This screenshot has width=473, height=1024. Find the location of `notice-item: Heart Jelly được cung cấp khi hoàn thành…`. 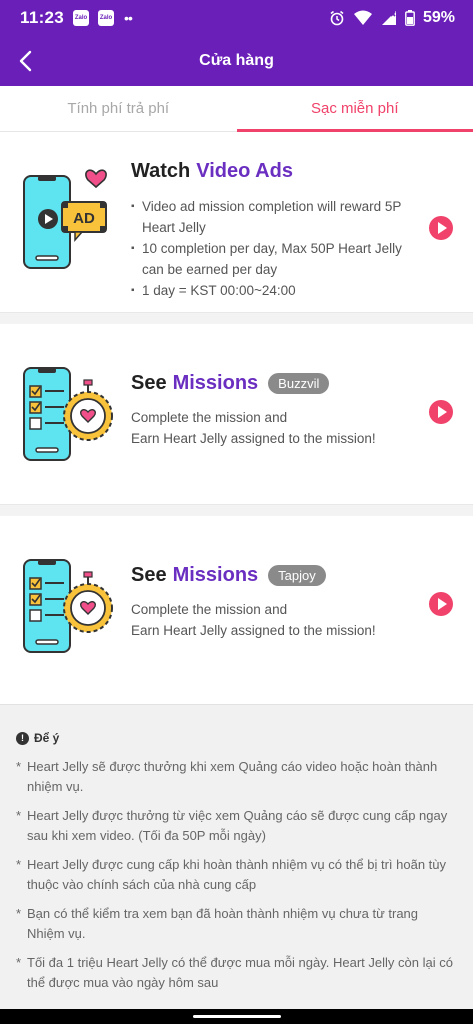

notice-item: Heart Jelly được cung cấp khi hoàn thành… is located at coordinates (237, 875).